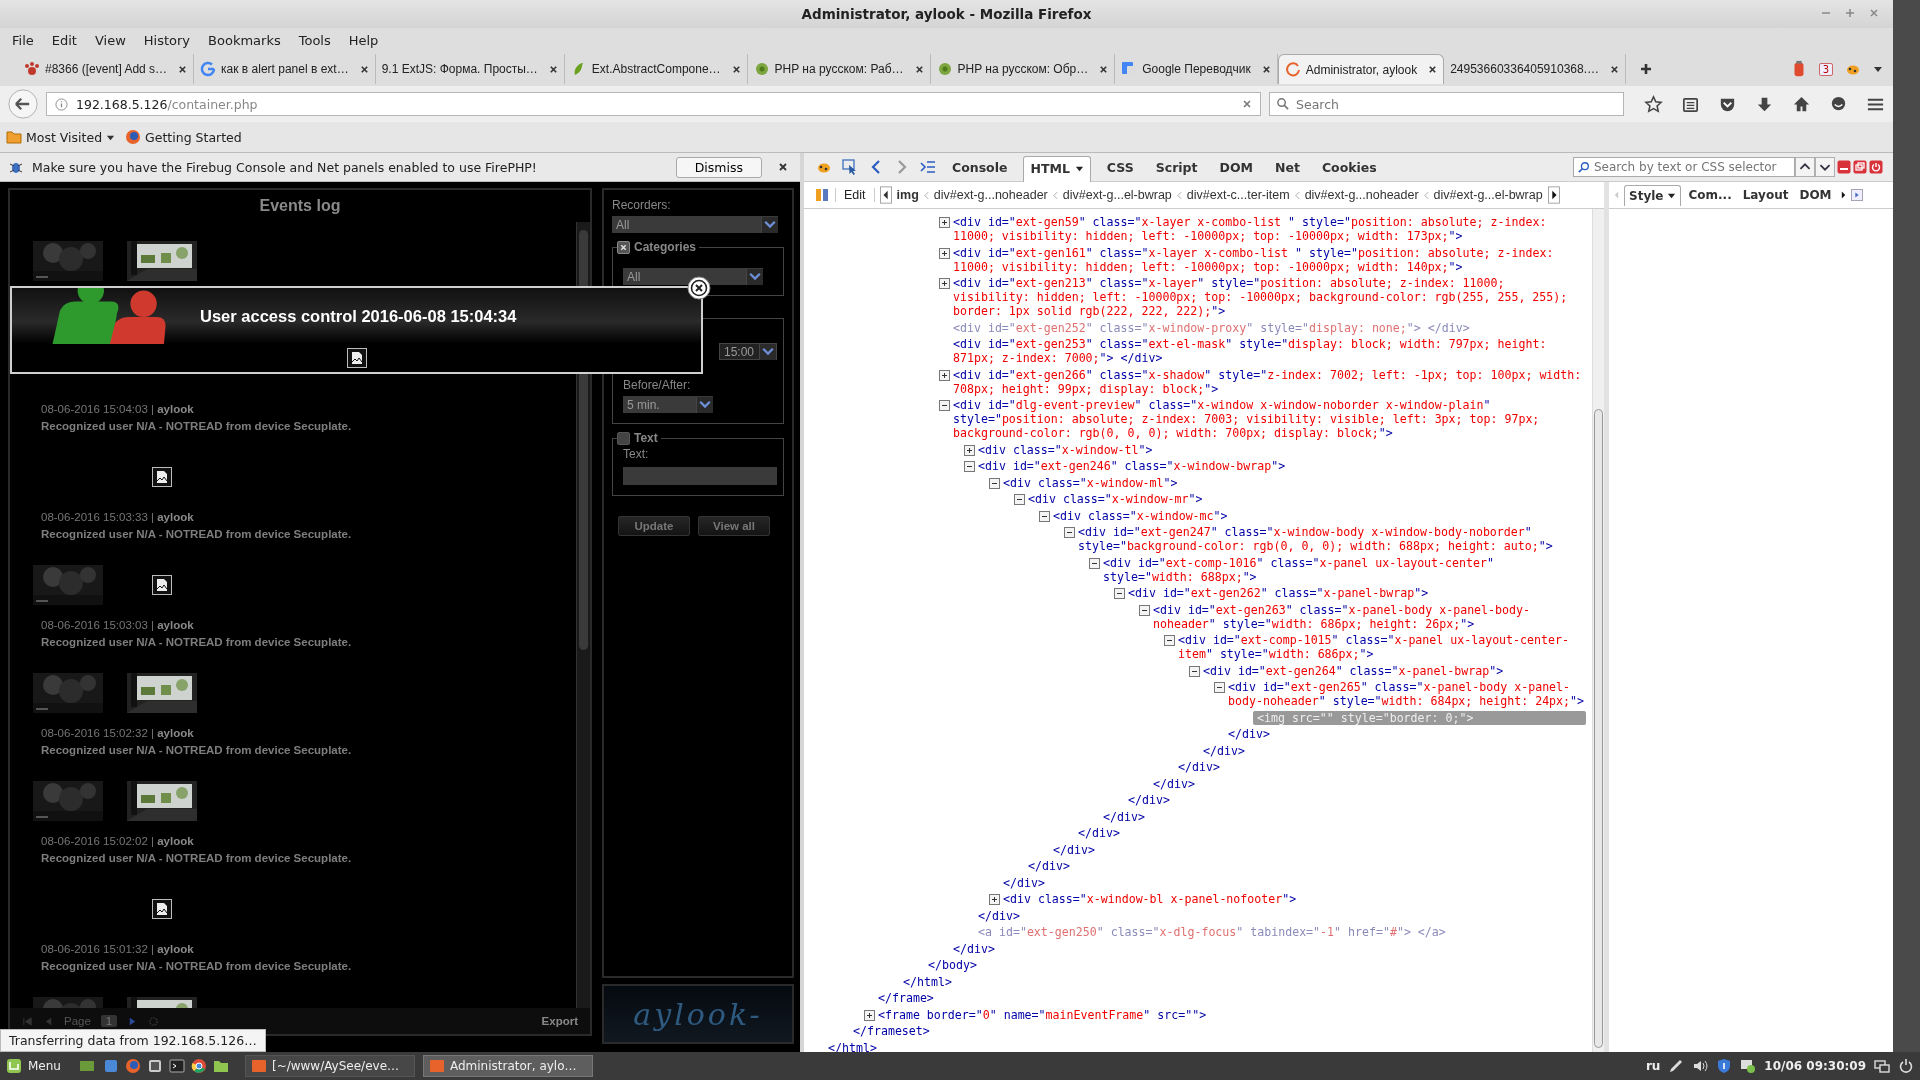  What do you see at coordinates (654, 526) in the screenshot?
I see `filter-button: Update` at bounding box center [654, 526].